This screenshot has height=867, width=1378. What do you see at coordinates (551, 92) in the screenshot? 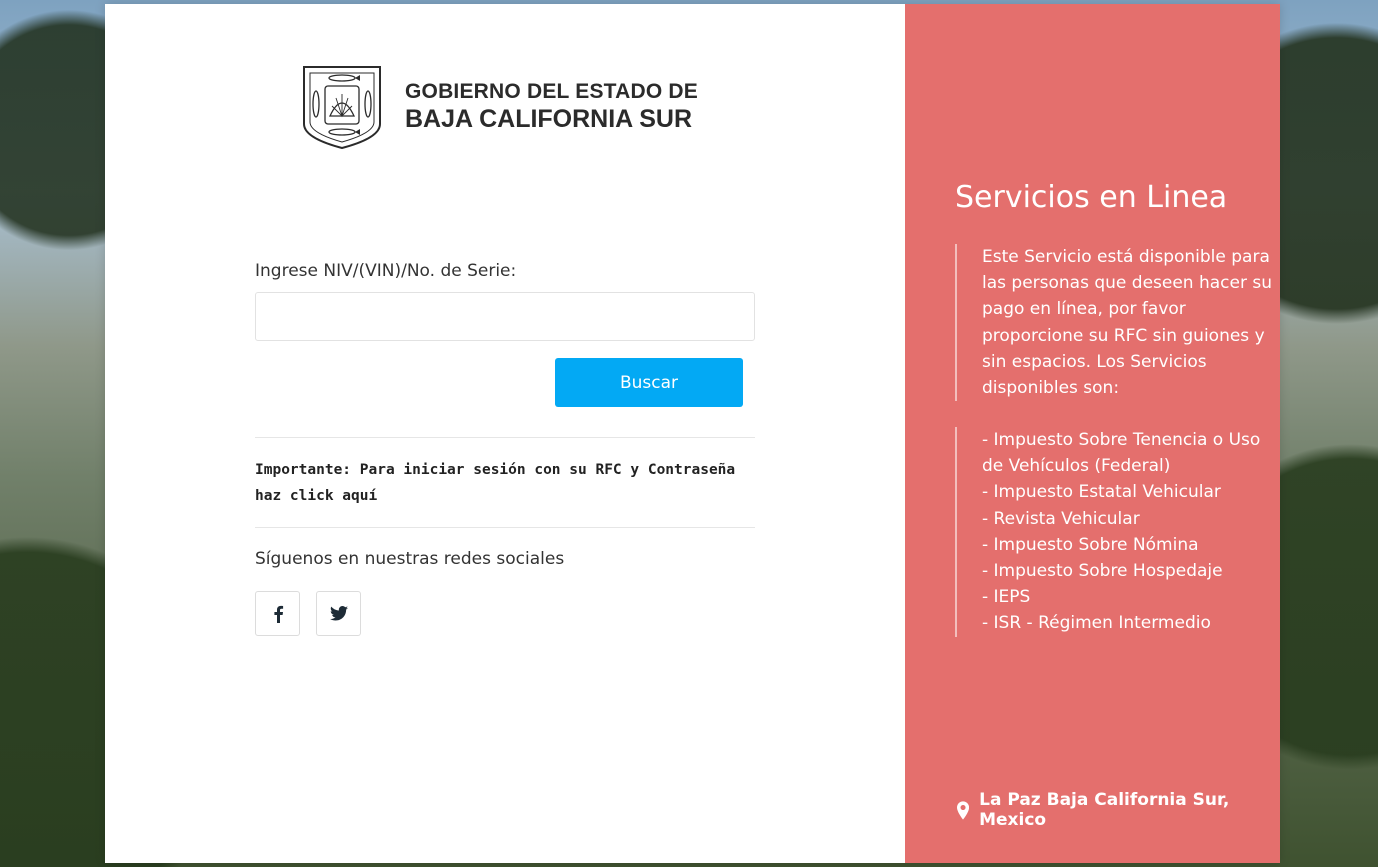
I see `logo-line1: GOBIERNO DEL ESTADO DE` at bounding box center [551, 92].